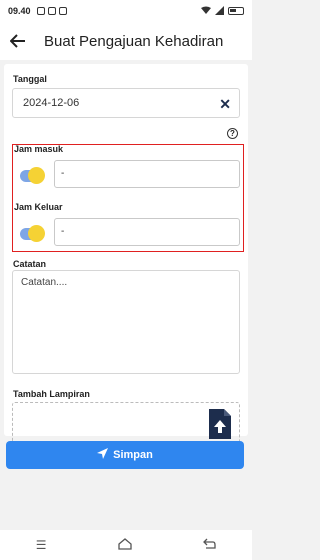 Image resolution: width=320 pixels, height=560 pixels. What do you see at coordinates (220, 424) in the screenshot?
I see `file-upload-icon` at bounding box center [220, 424].